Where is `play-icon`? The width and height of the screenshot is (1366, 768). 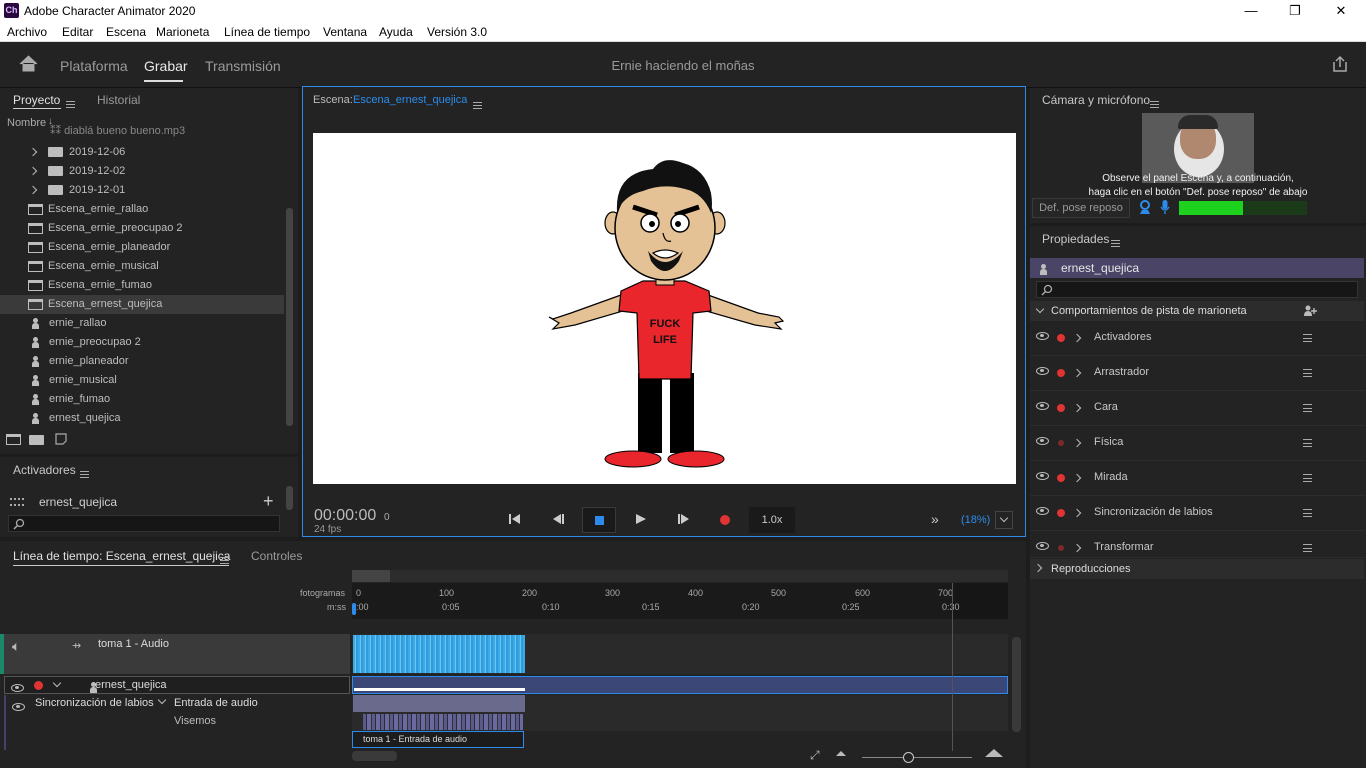 play-icon is located at coordinates (641, 519).